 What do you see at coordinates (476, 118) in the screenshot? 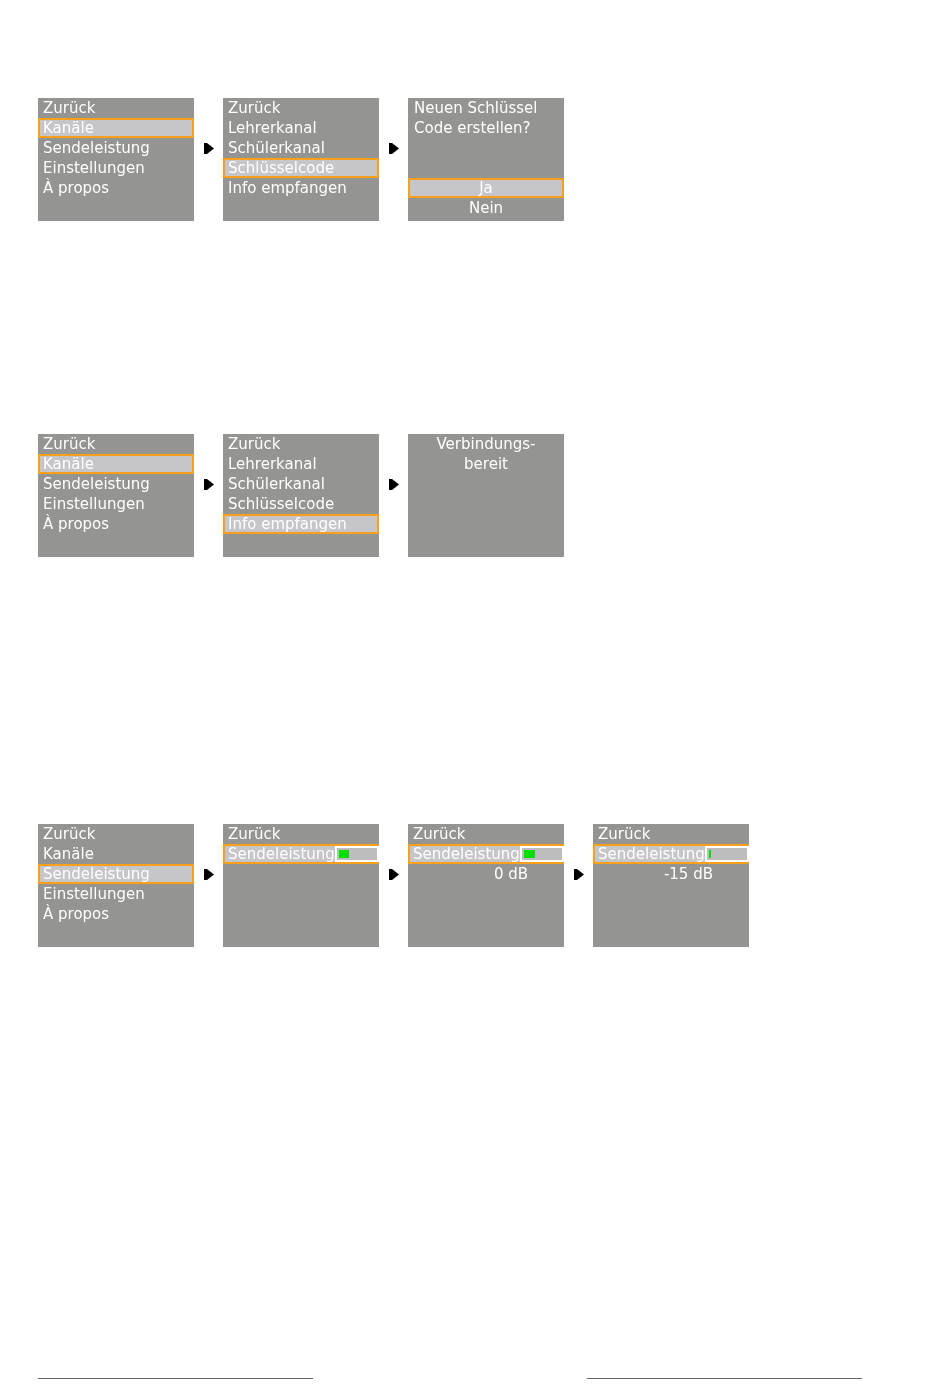
I see `prompt-text: Neuen Schlüssel Code erstellen?` at bounding box center [476, 118].